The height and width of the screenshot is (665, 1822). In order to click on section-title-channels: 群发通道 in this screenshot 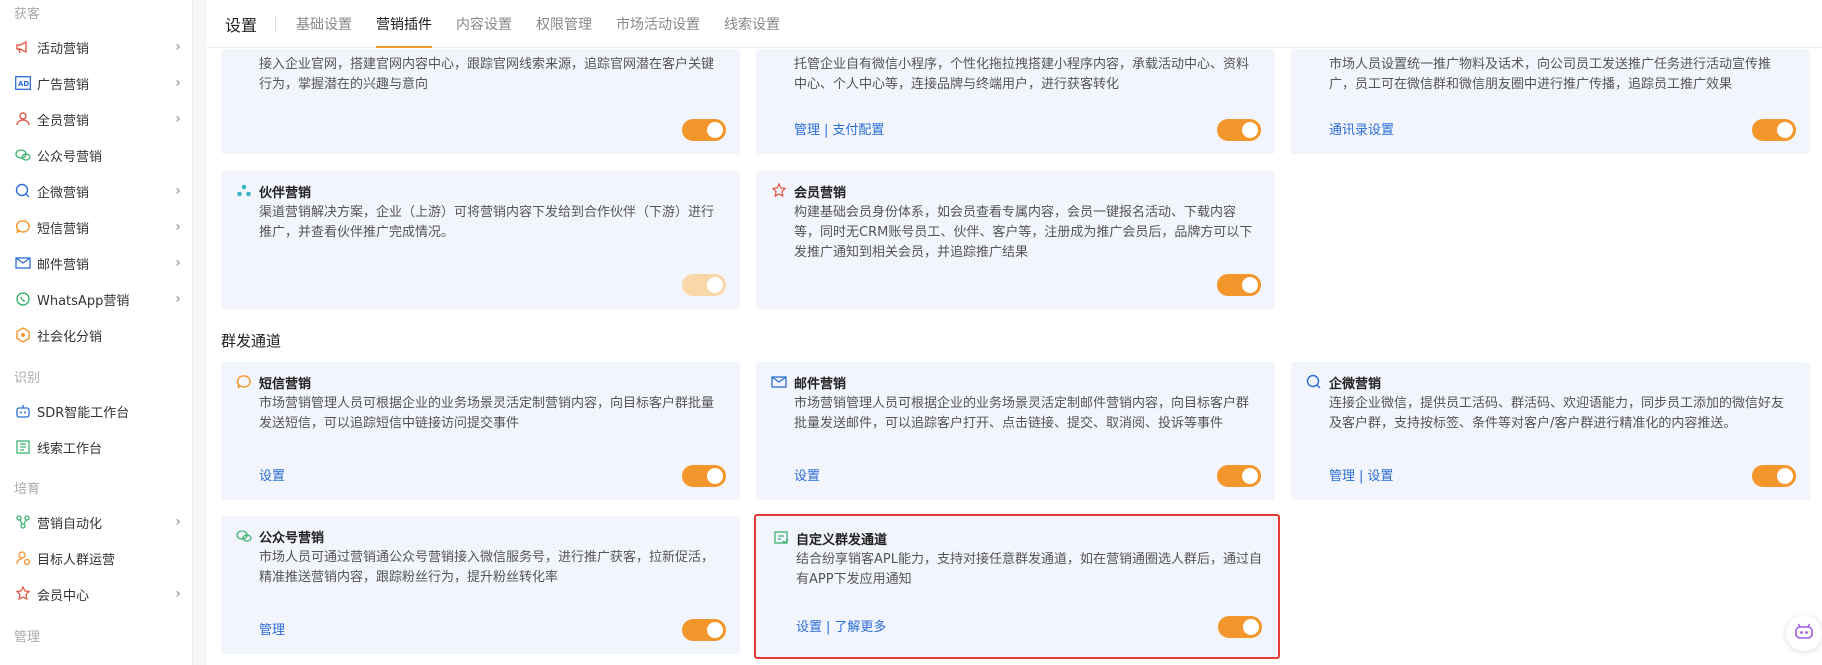, I will do `click(251, 341)`.